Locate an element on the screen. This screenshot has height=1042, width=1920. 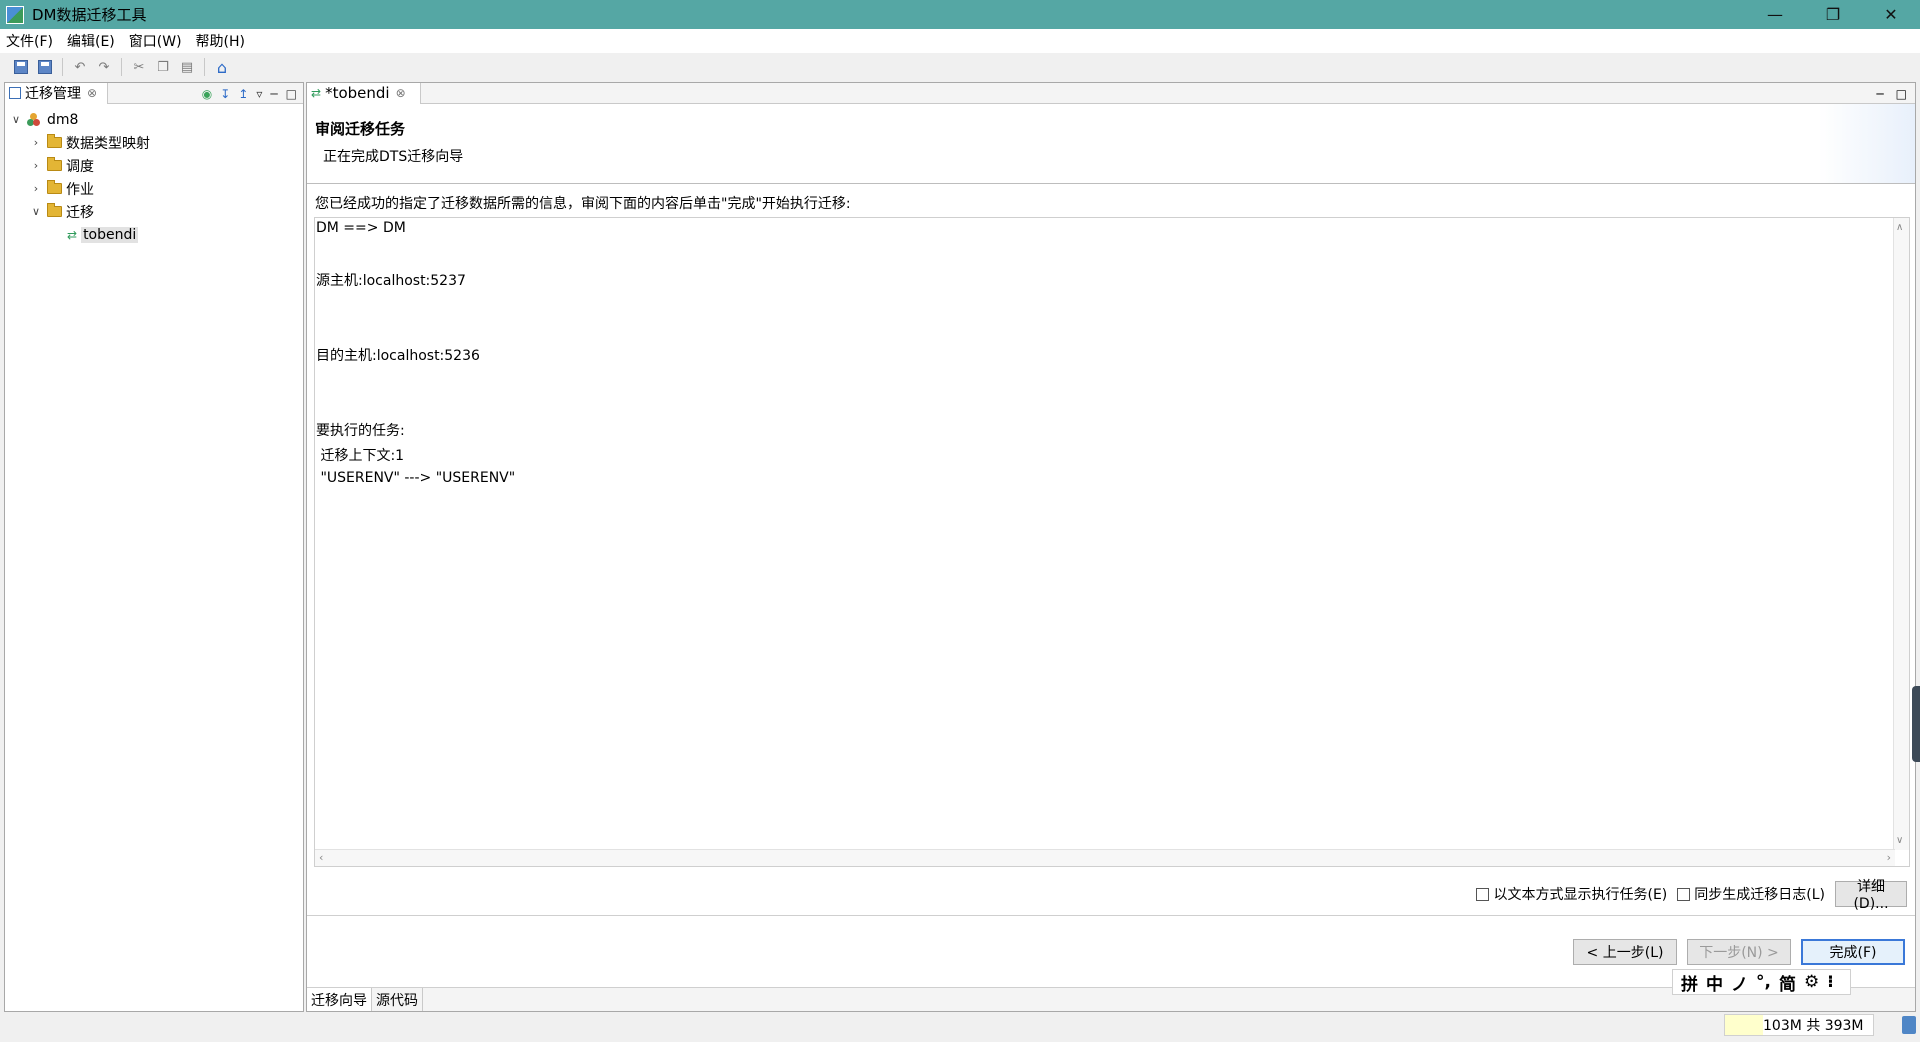
tree-node-type-mapping: › 数据类型映射 is located at coordinates (154, 142).